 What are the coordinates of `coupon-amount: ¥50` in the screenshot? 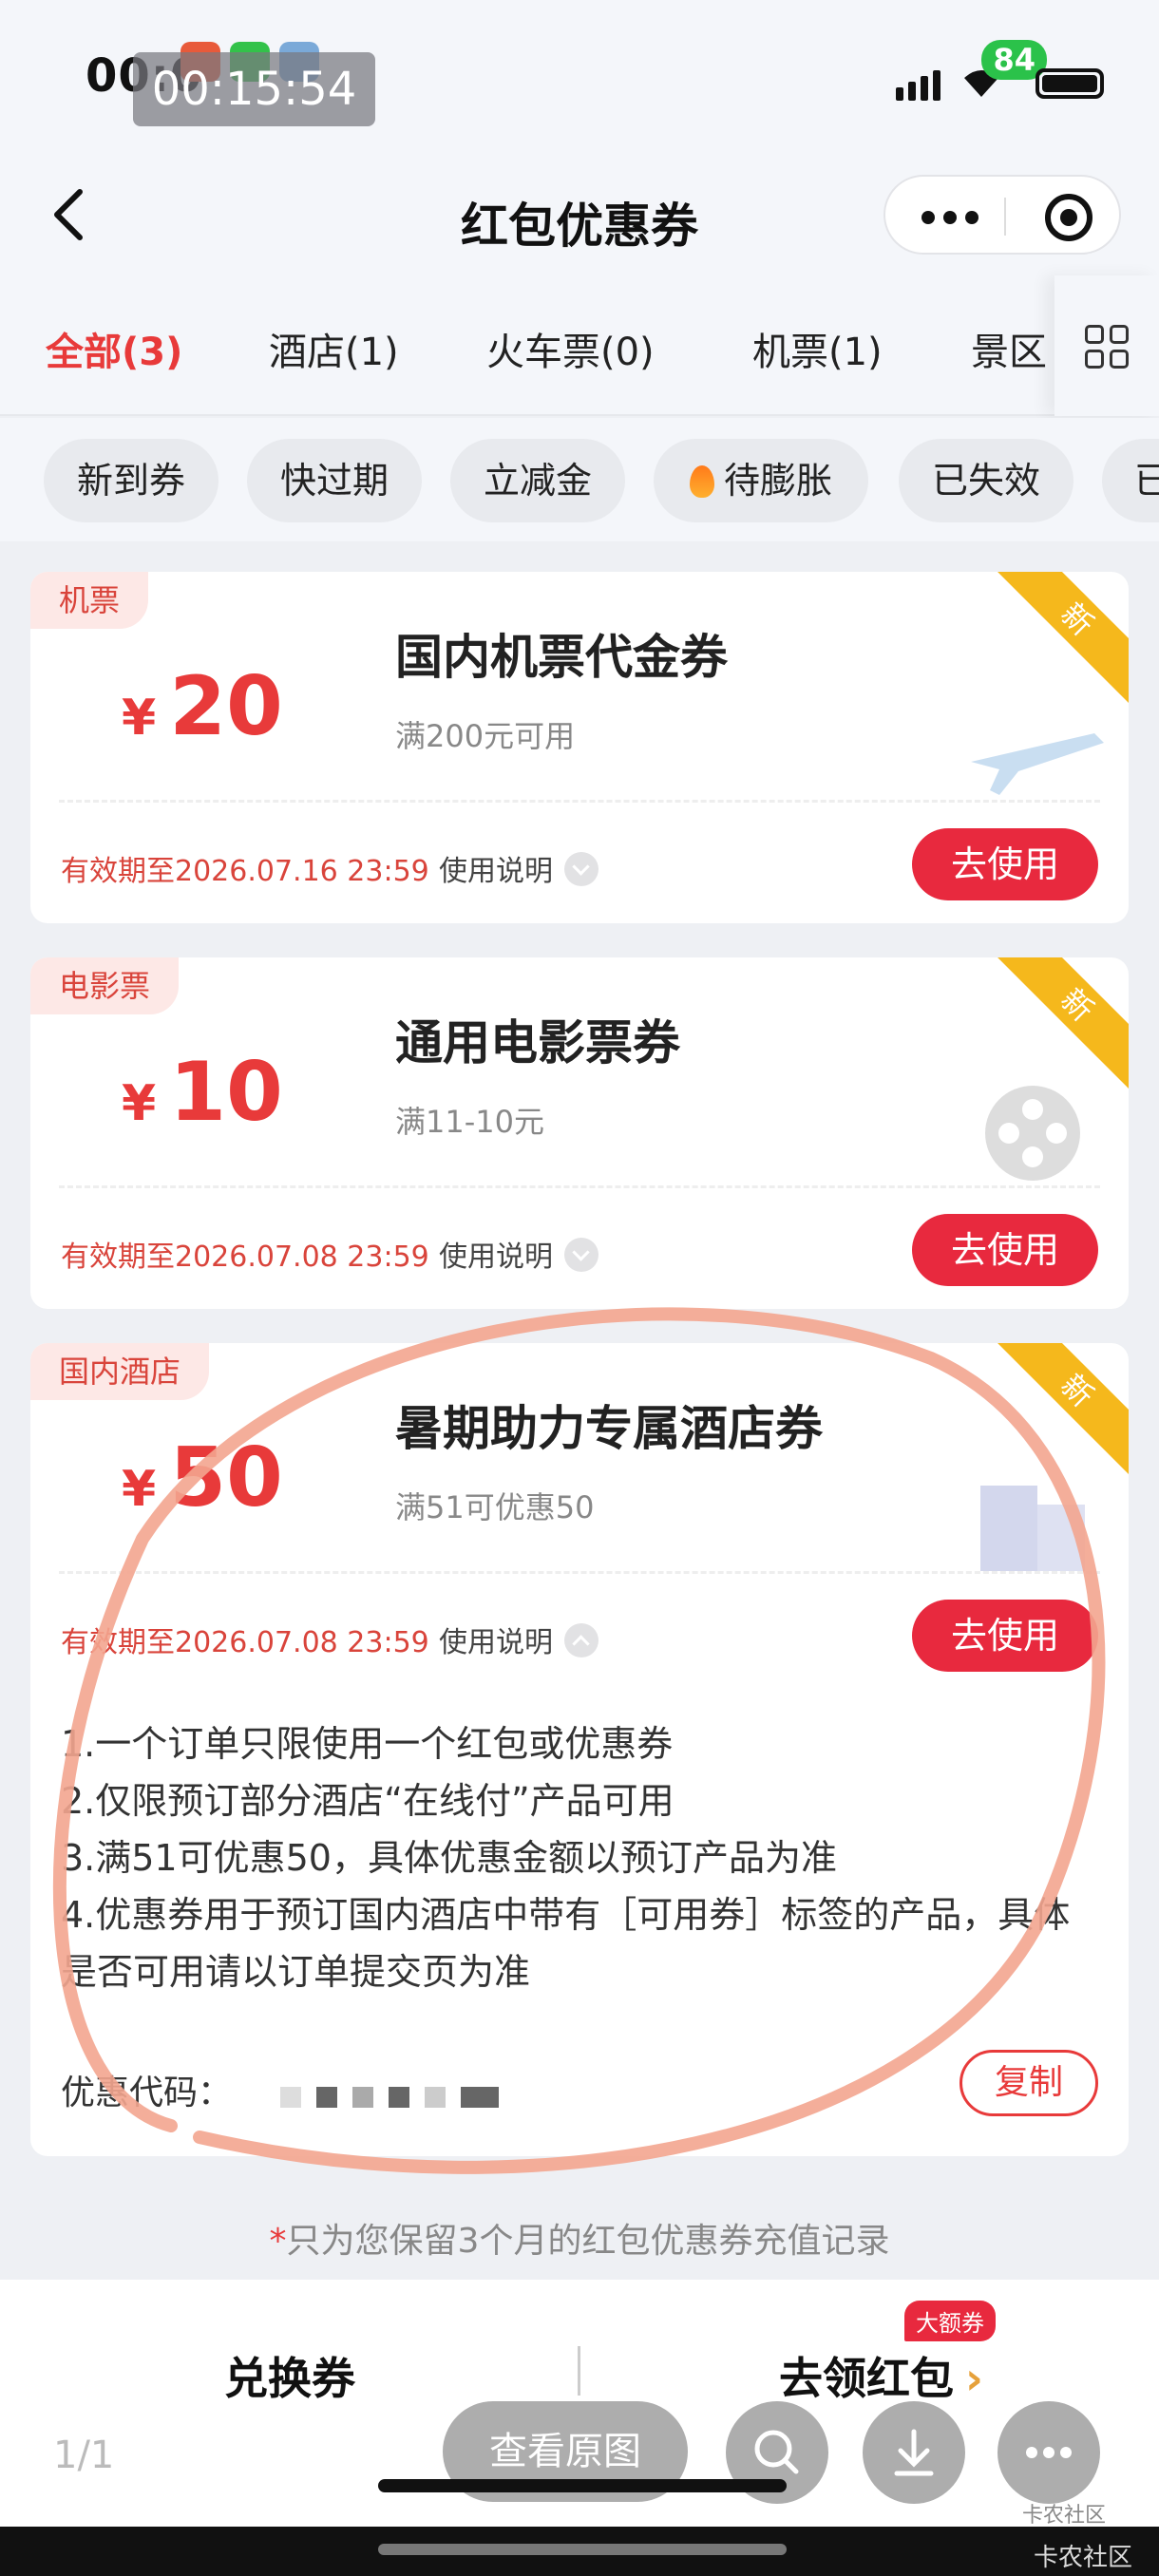 It's located at (202, 1477).